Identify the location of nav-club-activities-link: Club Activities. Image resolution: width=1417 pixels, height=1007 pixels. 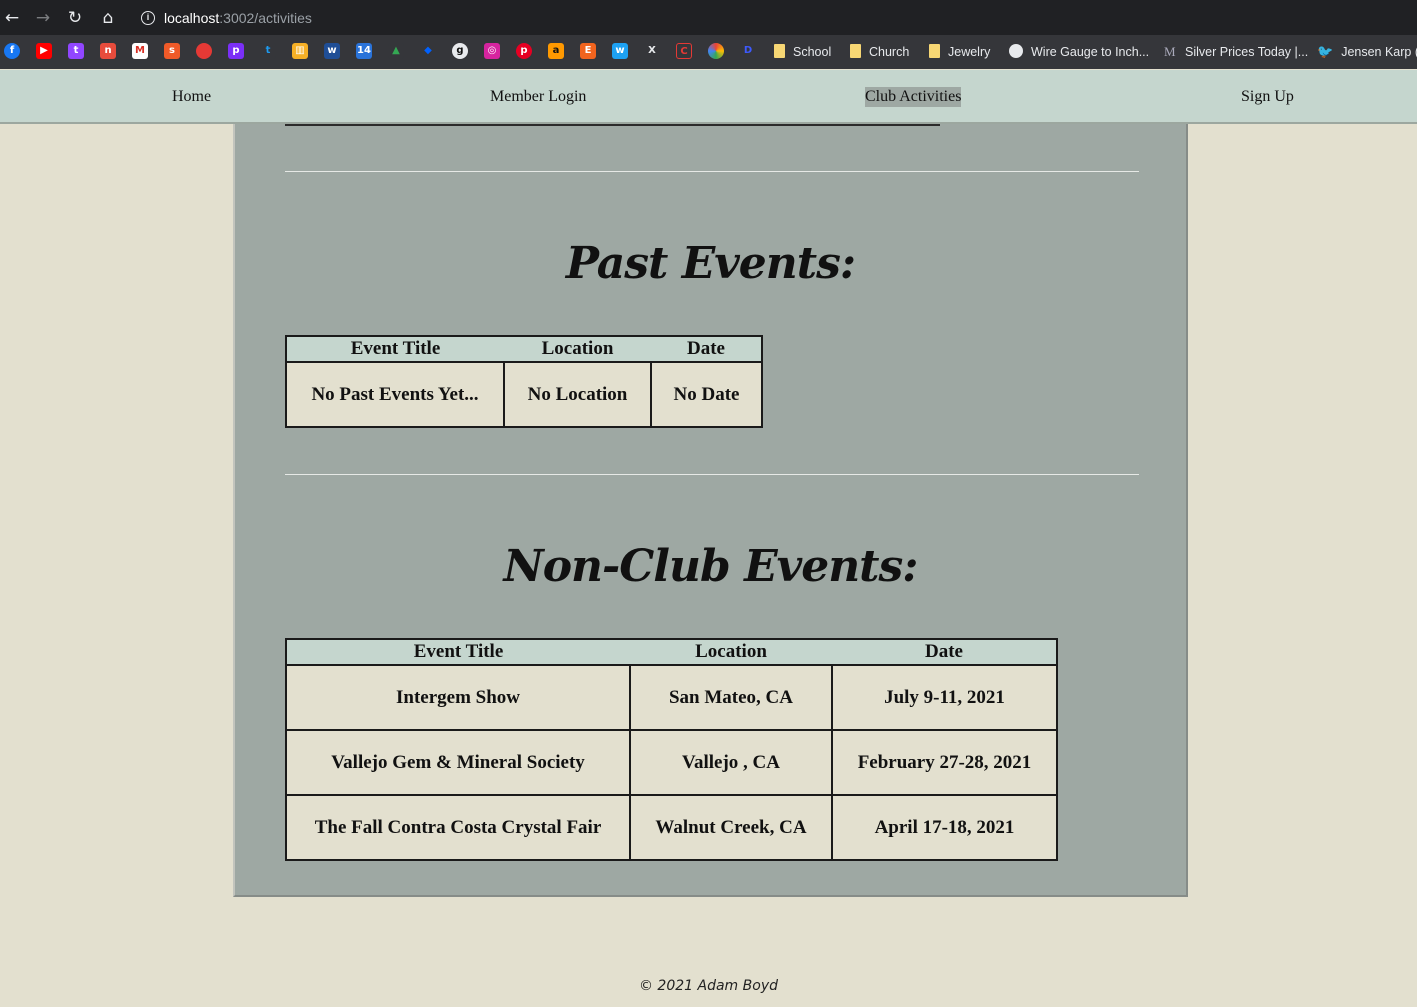
(913, 97).